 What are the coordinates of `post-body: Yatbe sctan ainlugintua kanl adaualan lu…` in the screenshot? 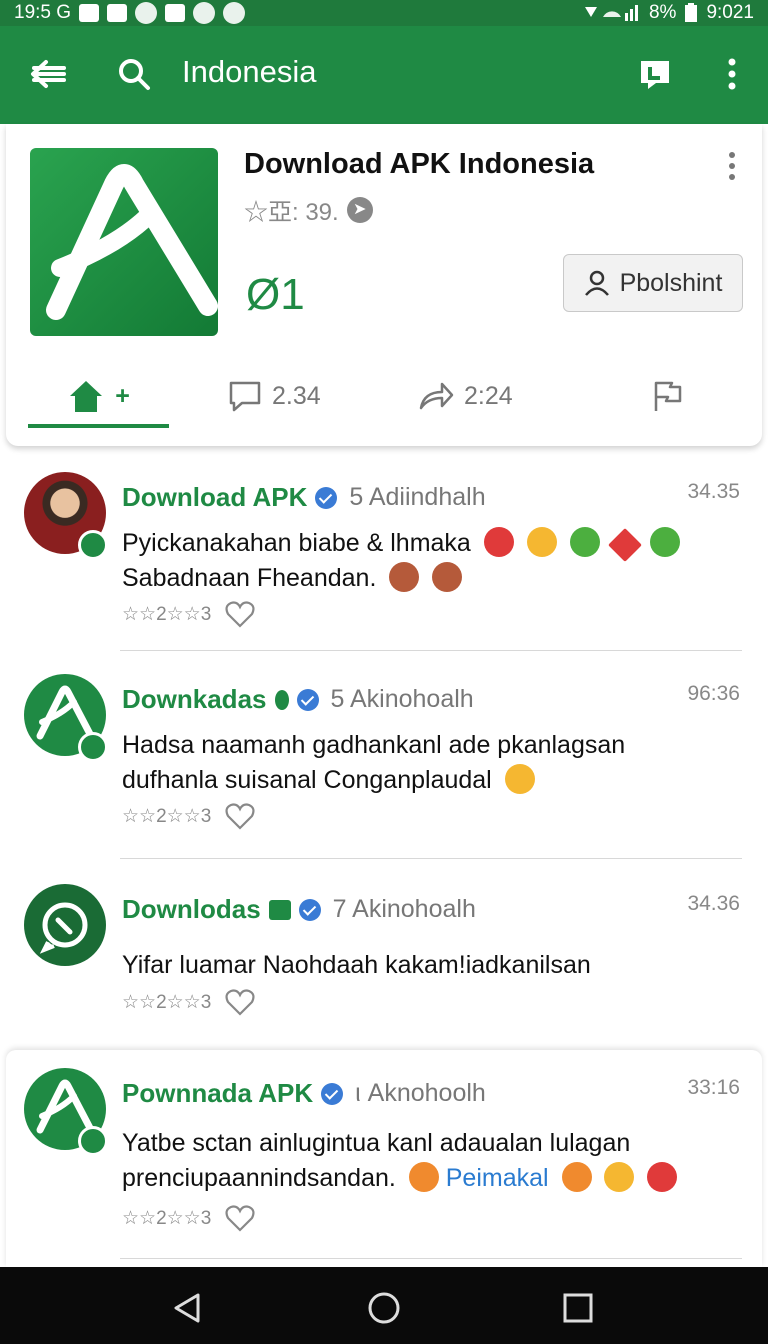 It's located at (422, 1161).